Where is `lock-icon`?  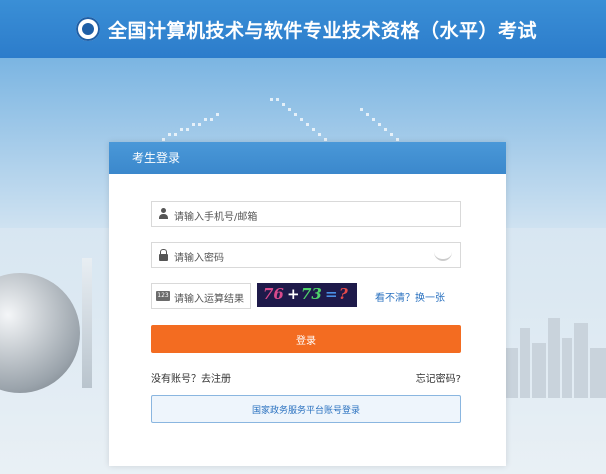 lock-icon is located at coordinates (163, 255).